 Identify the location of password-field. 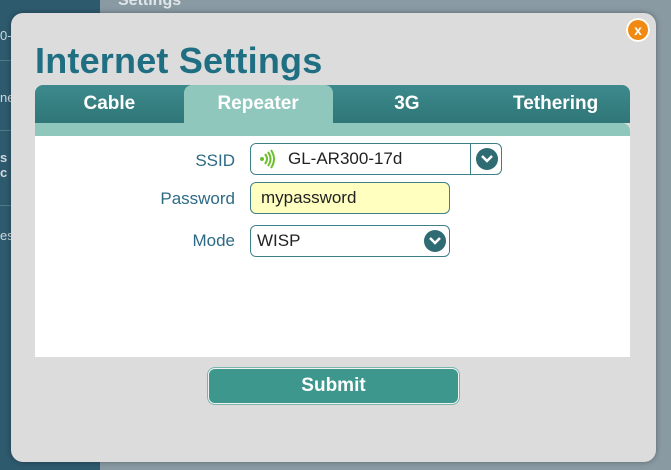
(350, 198).